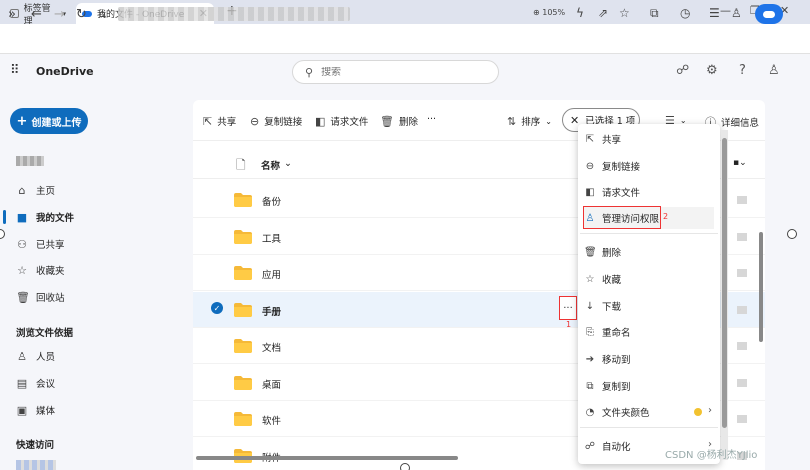  Describe the element at coordinates (271, 420) in the screenshot. I see `file-name: 软件` at that location.